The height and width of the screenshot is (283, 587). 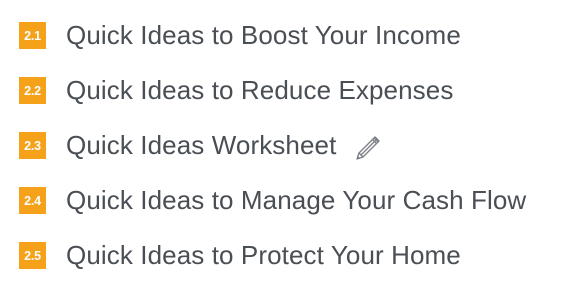 I want to click on toc-item-label: Quick Ideas to Reduce Expenses, so click(x=260, y=90).